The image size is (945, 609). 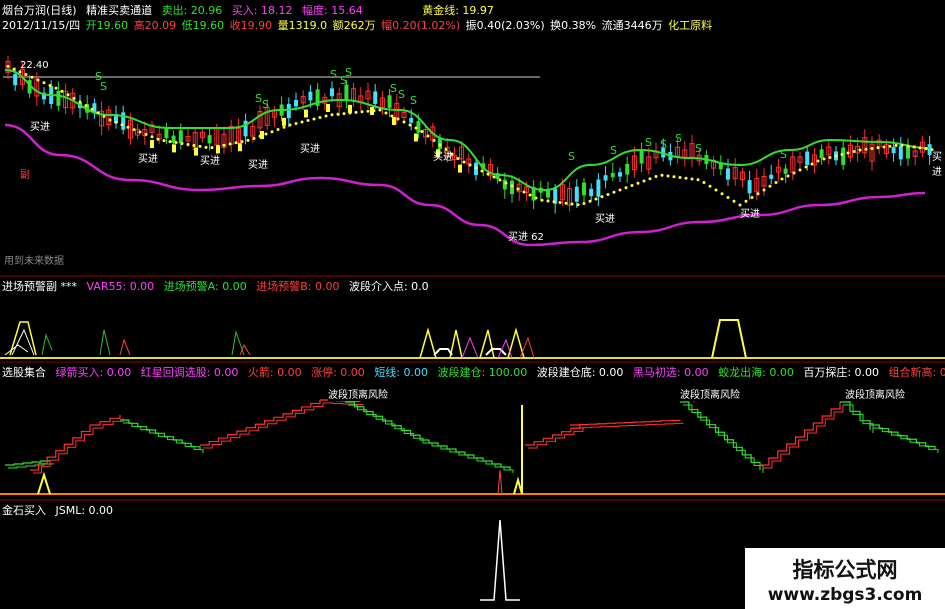 I want to click on low-price-label: 买进 62, so click(x=526, y=237).